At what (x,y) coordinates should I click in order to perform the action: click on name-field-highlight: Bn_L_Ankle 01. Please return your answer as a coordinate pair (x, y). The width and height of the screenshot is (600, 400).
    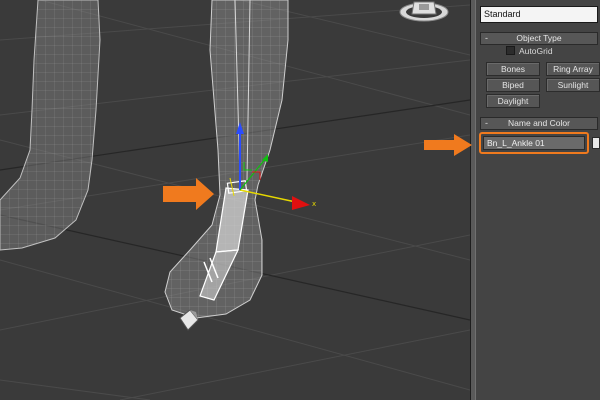
    Looking at the image, I should click on (534, 143).